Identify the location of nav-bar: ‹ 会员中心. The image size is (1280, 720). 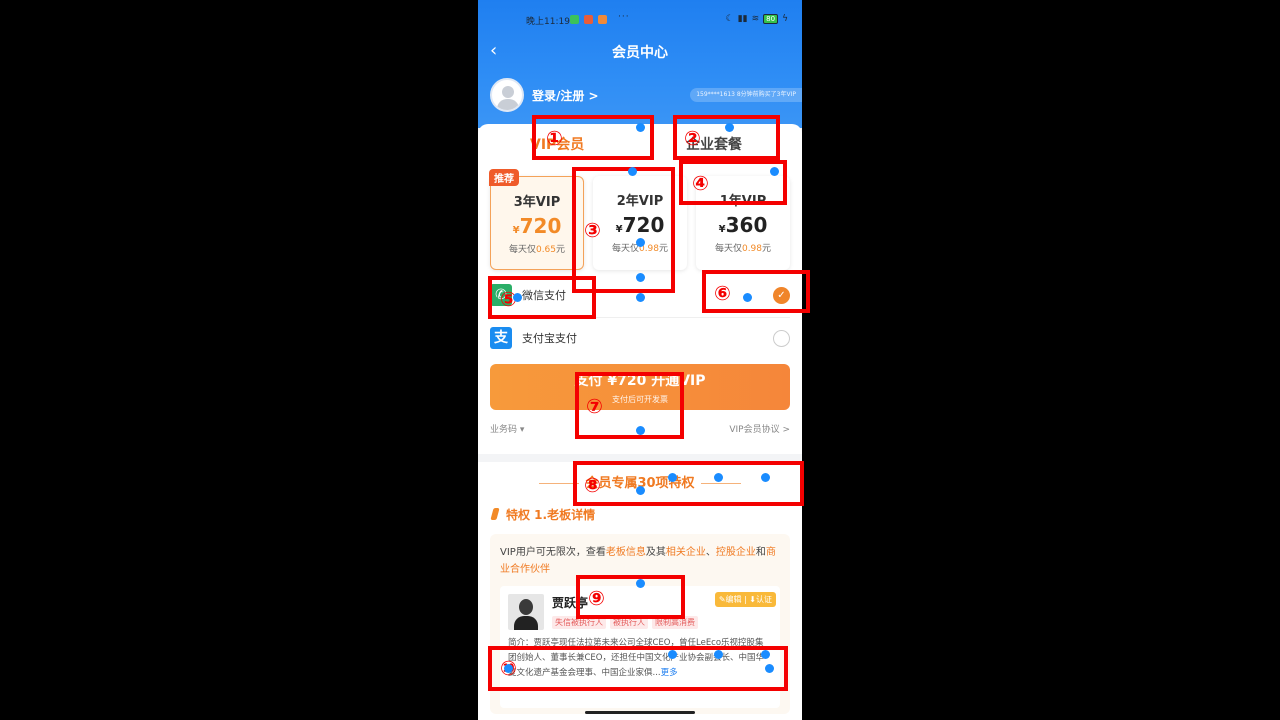
(640, 51).